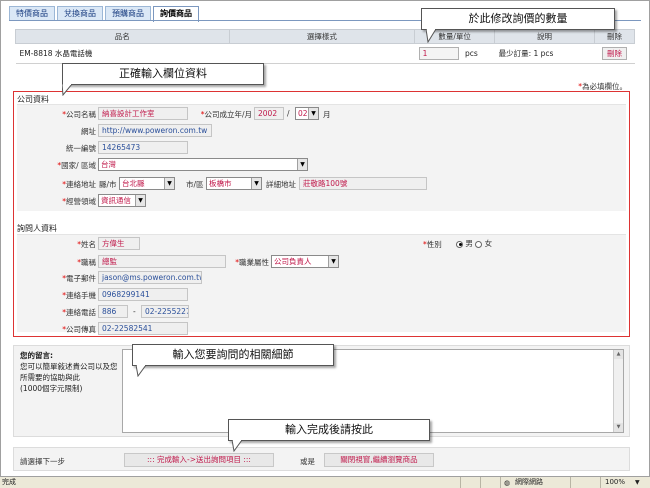  What do you see at coordinates (79, 329) in the screenshot?
I see `fax-label: *公司傳真` at bounding box center [79, 329].